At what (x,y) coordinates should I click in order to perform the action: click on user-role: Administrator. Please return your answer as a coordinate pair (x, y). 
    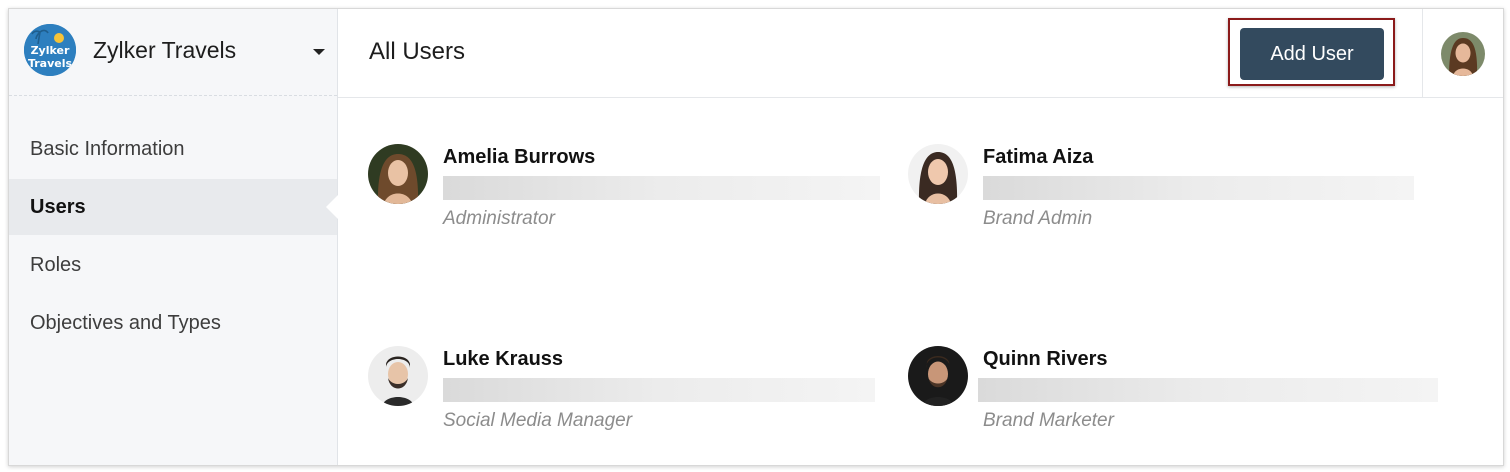
    Looking at the image, I should click on (499, 218).